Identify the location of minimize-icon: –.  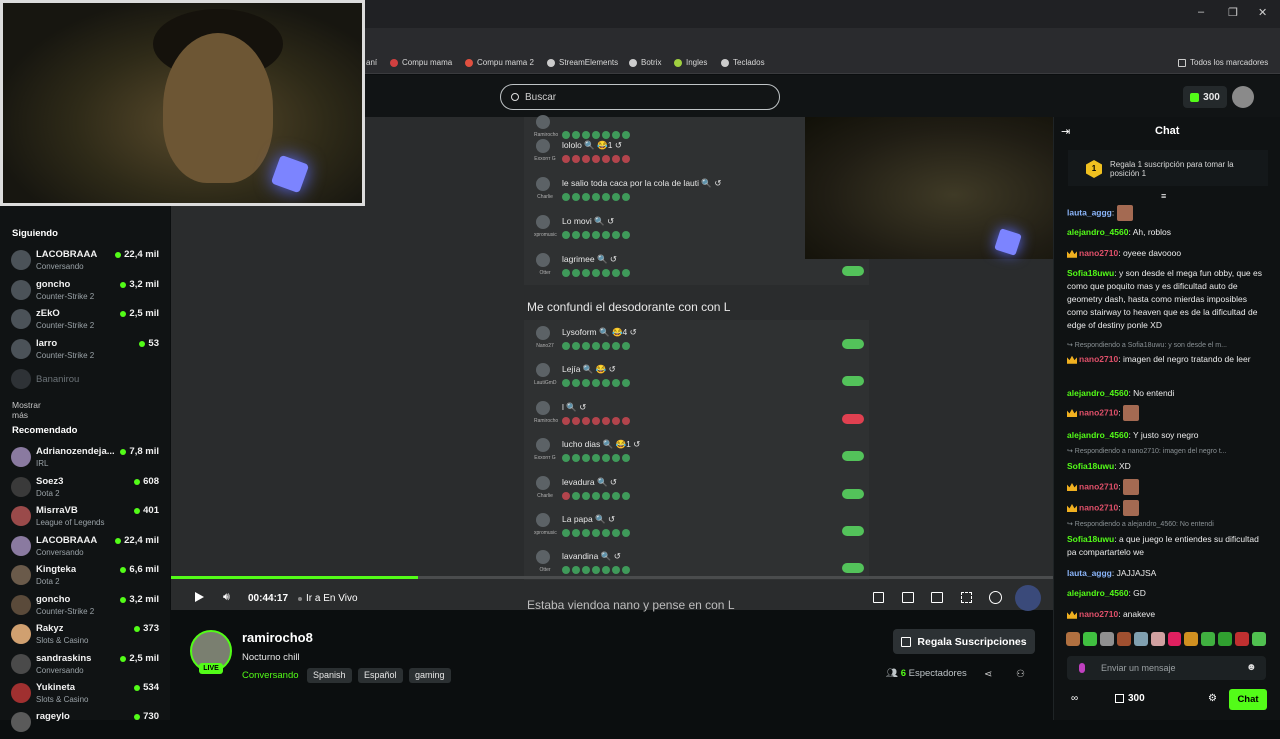
(1201, 12).